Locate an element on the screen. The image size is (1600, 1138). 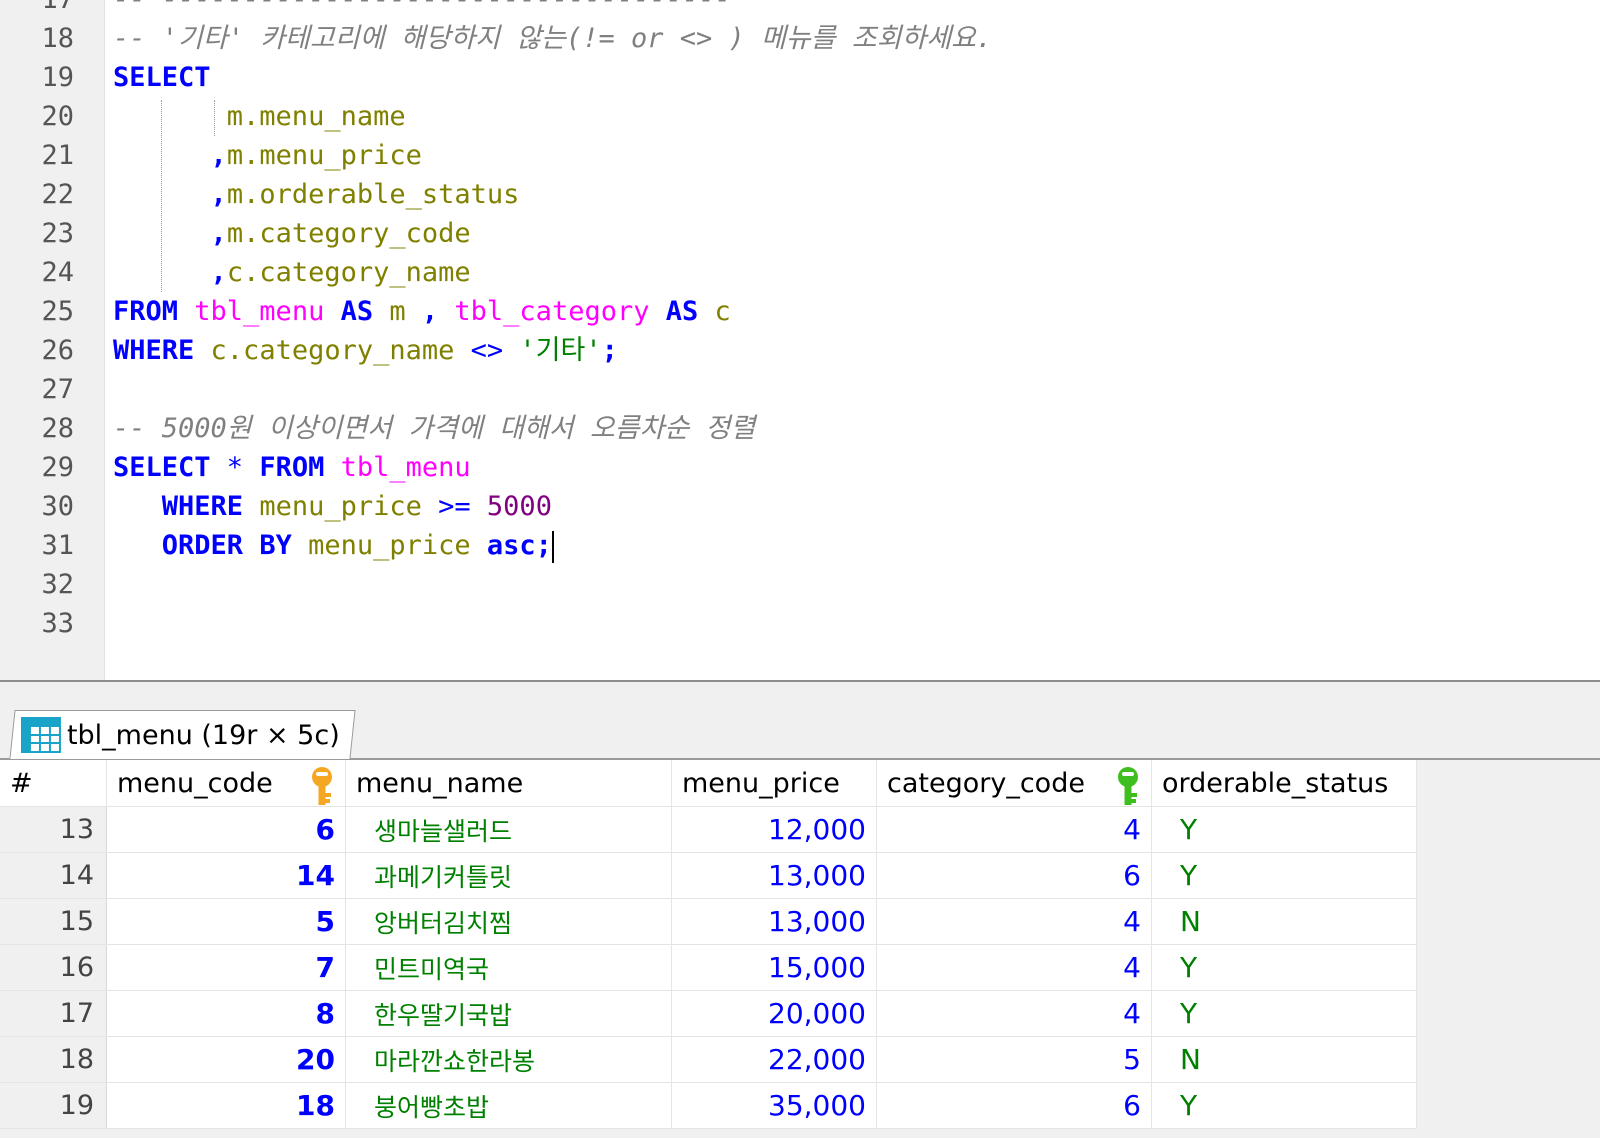
line-number: 27 is located at coordinates (57, 389).